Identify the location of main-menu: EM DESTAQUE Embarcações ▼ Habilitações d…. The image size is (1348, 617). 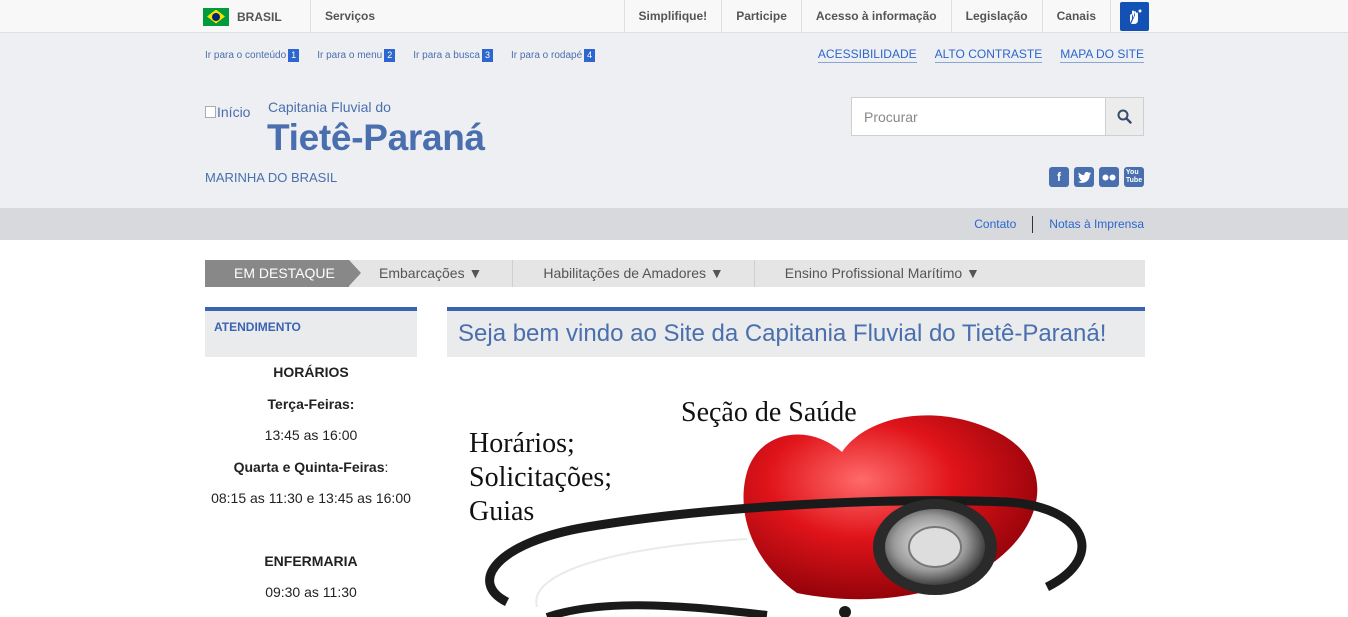
(675, 273).